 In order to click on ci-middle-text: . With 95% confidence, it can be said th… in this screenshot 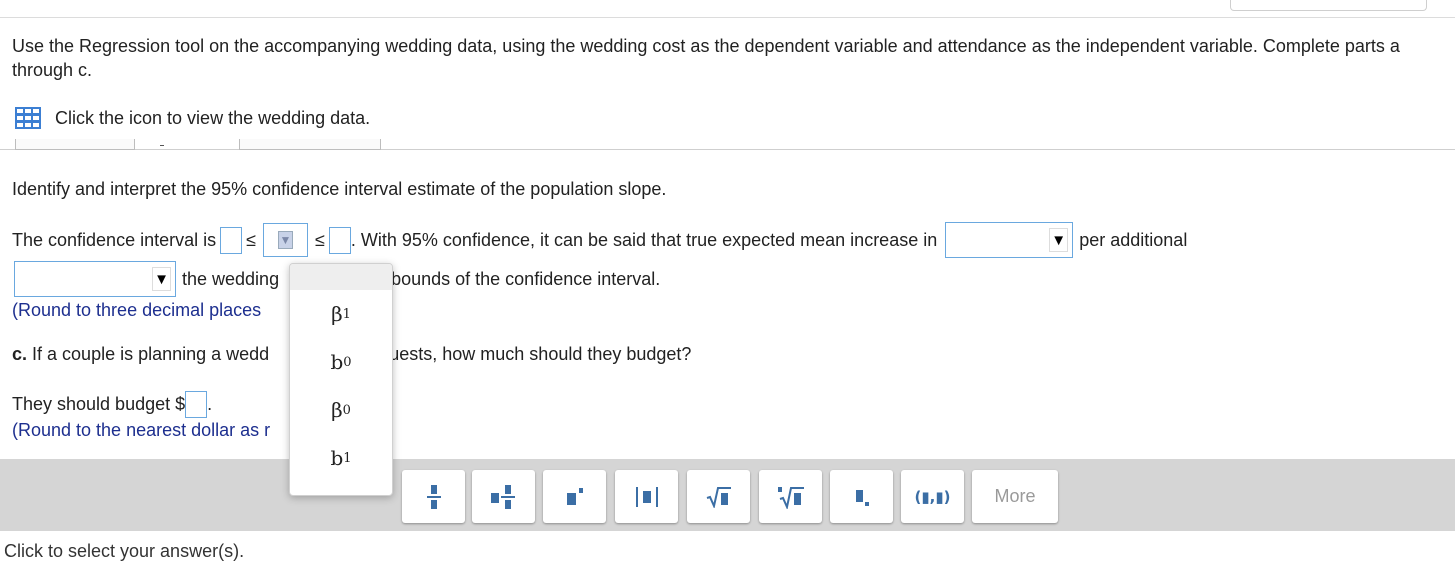, I will do `click(644, 239)`.